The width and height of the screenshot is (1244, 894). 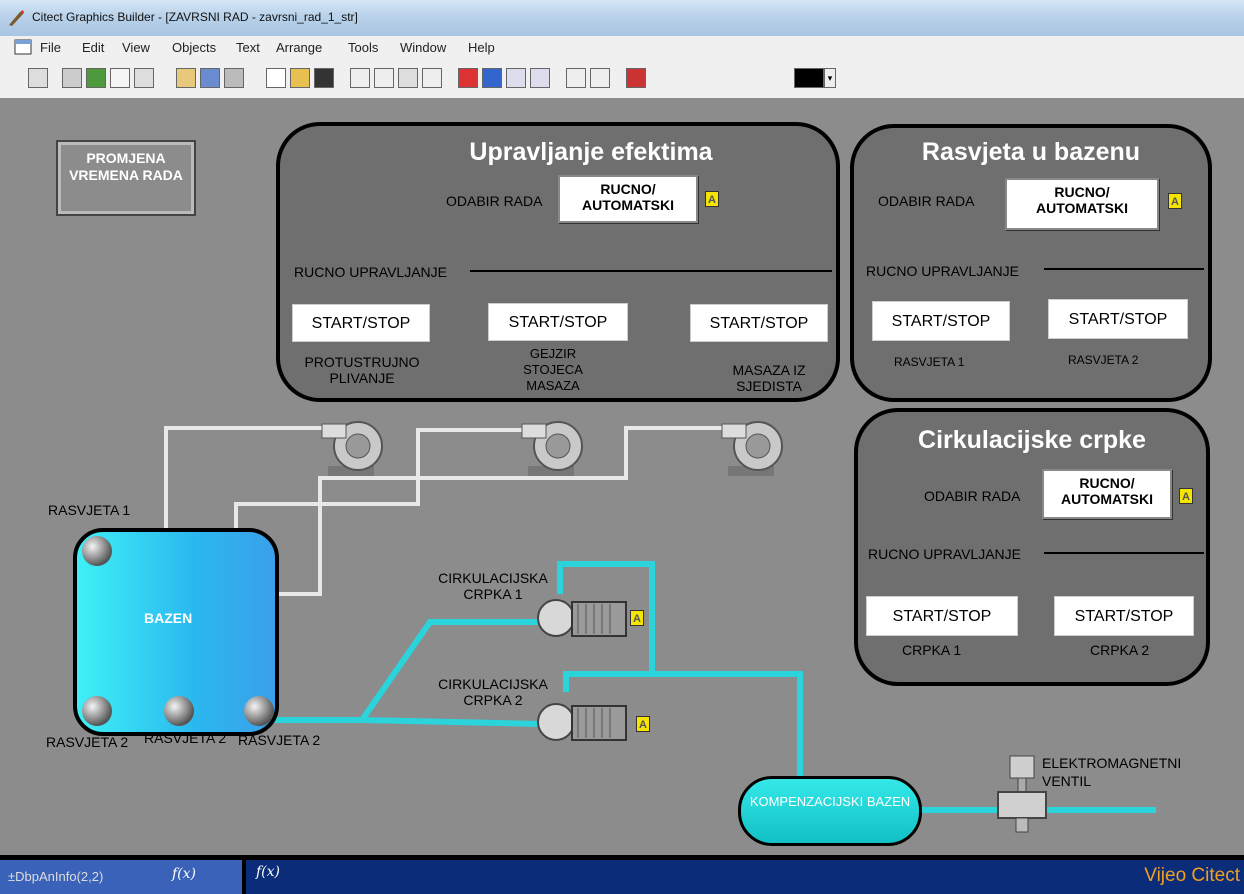 What do you see at coordinates (384, 78) in the screenshot?
I see `copy-icon` at bounding box center [384, 78].